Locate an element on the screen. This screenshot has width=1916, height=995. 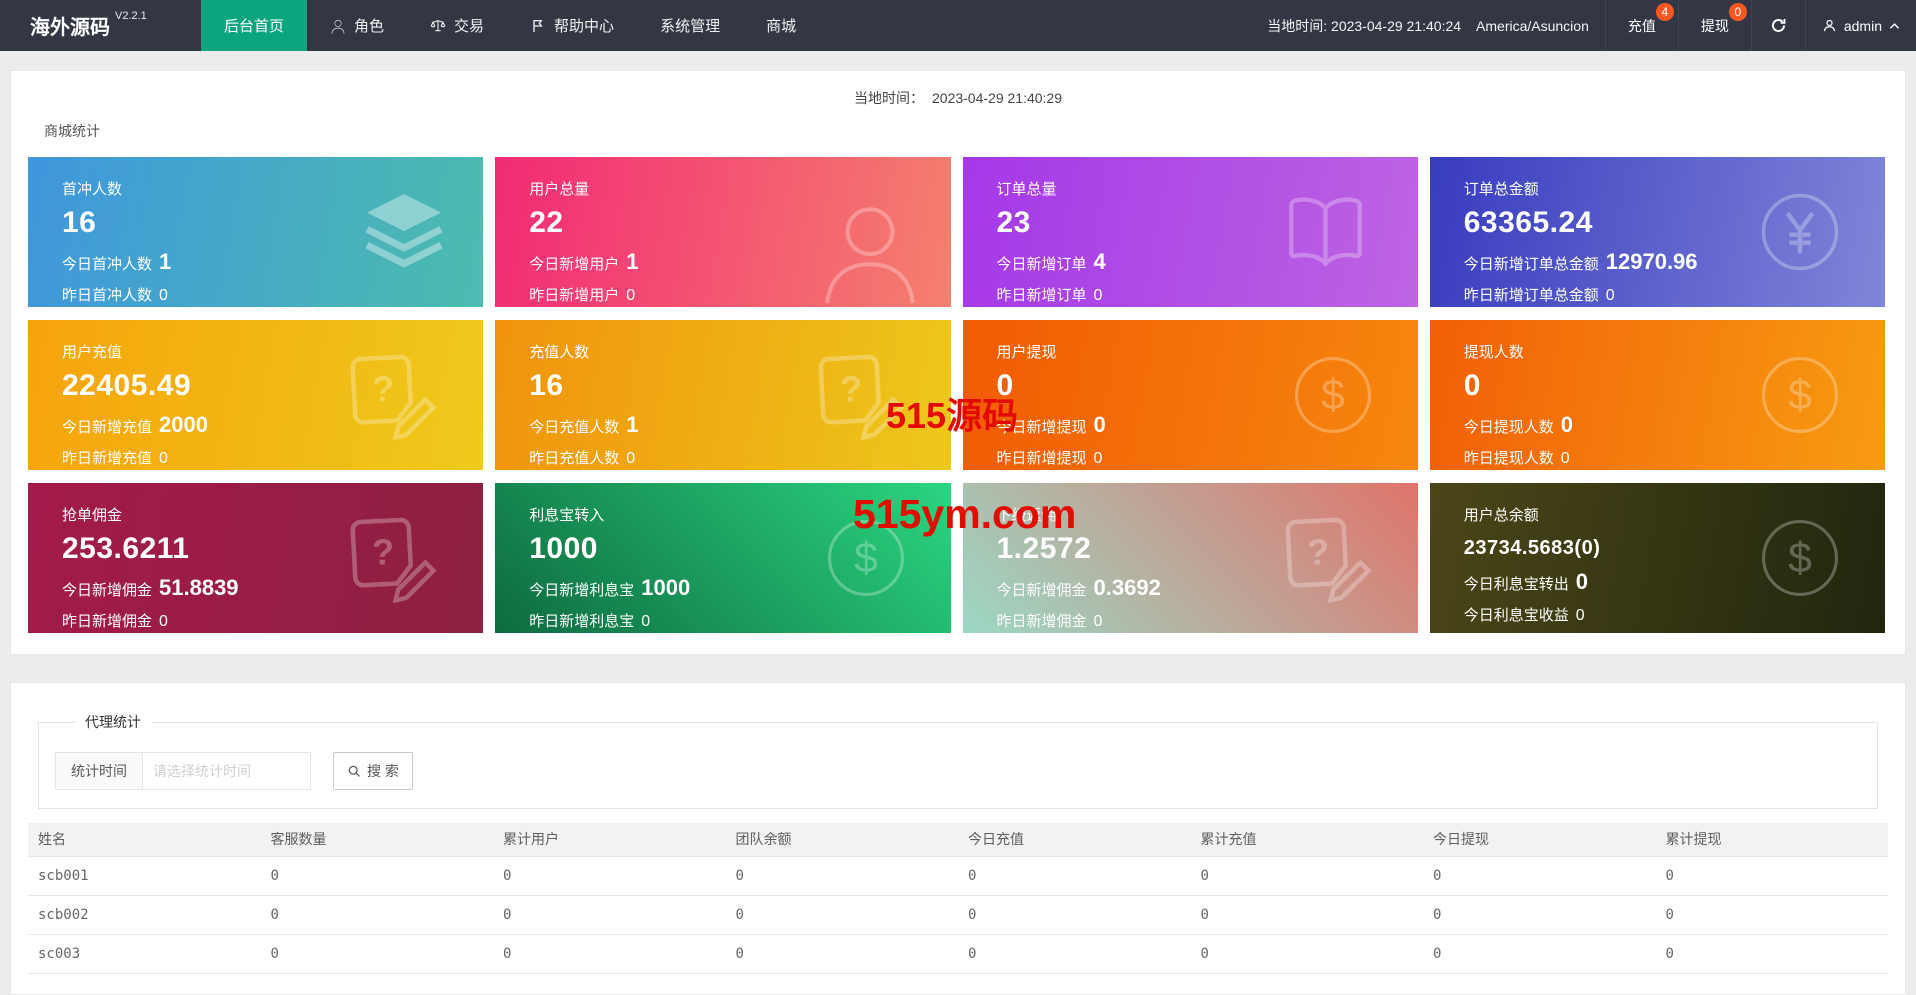
nav-menu-item-1: 角色 is located at coordinates (357, 25).